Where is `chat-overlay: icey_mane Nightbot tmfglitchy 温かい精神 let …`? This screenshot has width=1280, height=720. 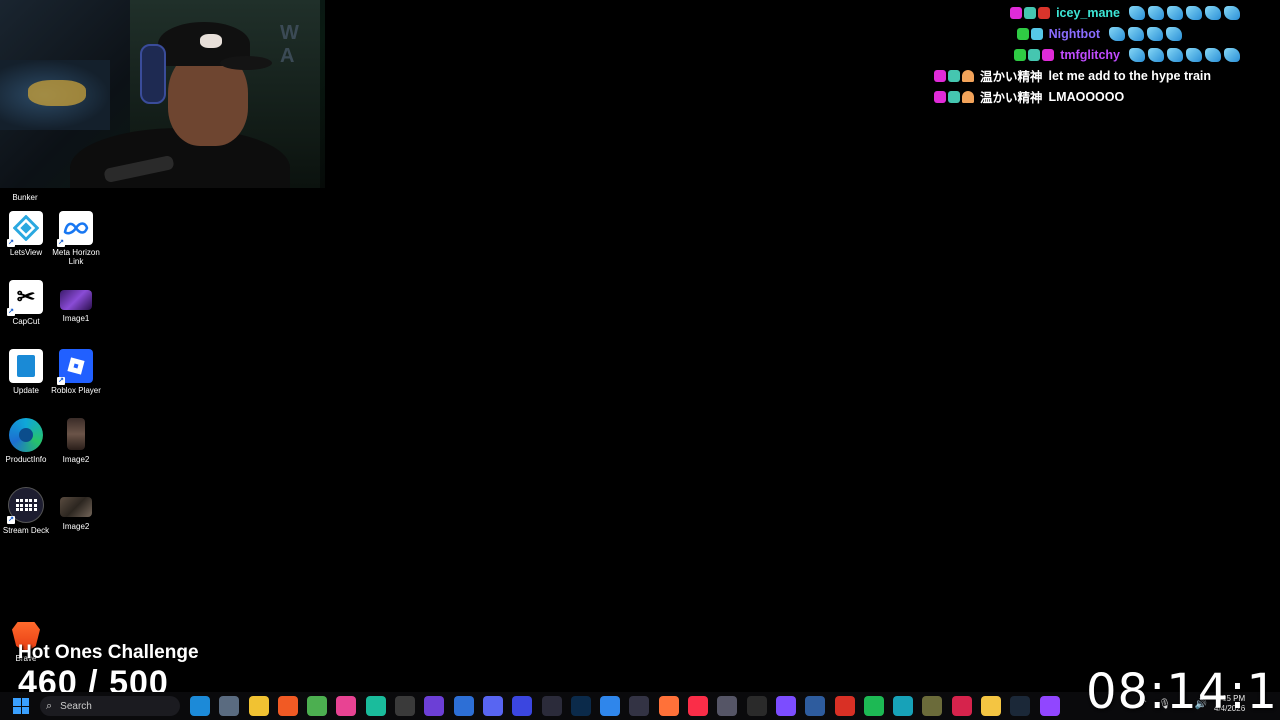
chat-overlay: icey_mane Nightbot tmfglitchy 温かい精神 let … is located at coordinates (1085, 54).